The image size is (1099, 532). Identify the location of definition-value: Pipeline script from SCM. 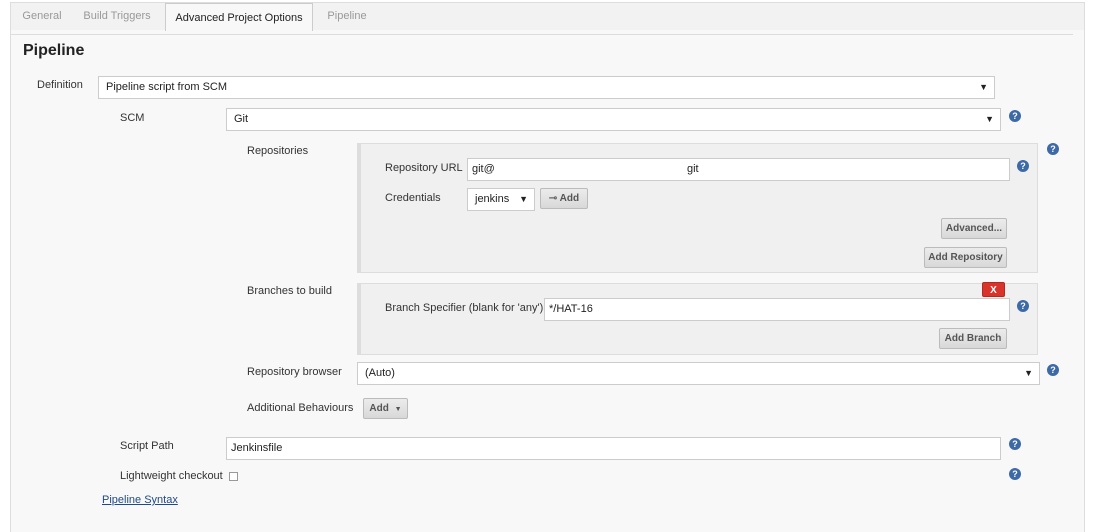
(167, 87).